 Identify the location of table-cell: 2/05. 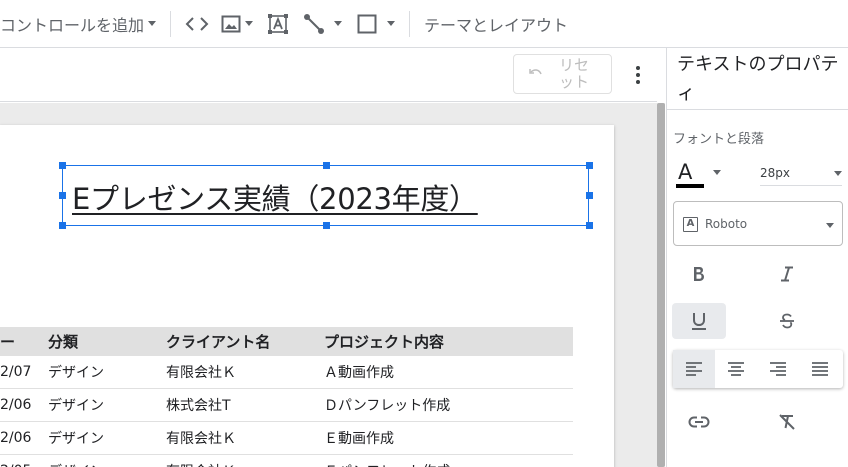
(15, 461).